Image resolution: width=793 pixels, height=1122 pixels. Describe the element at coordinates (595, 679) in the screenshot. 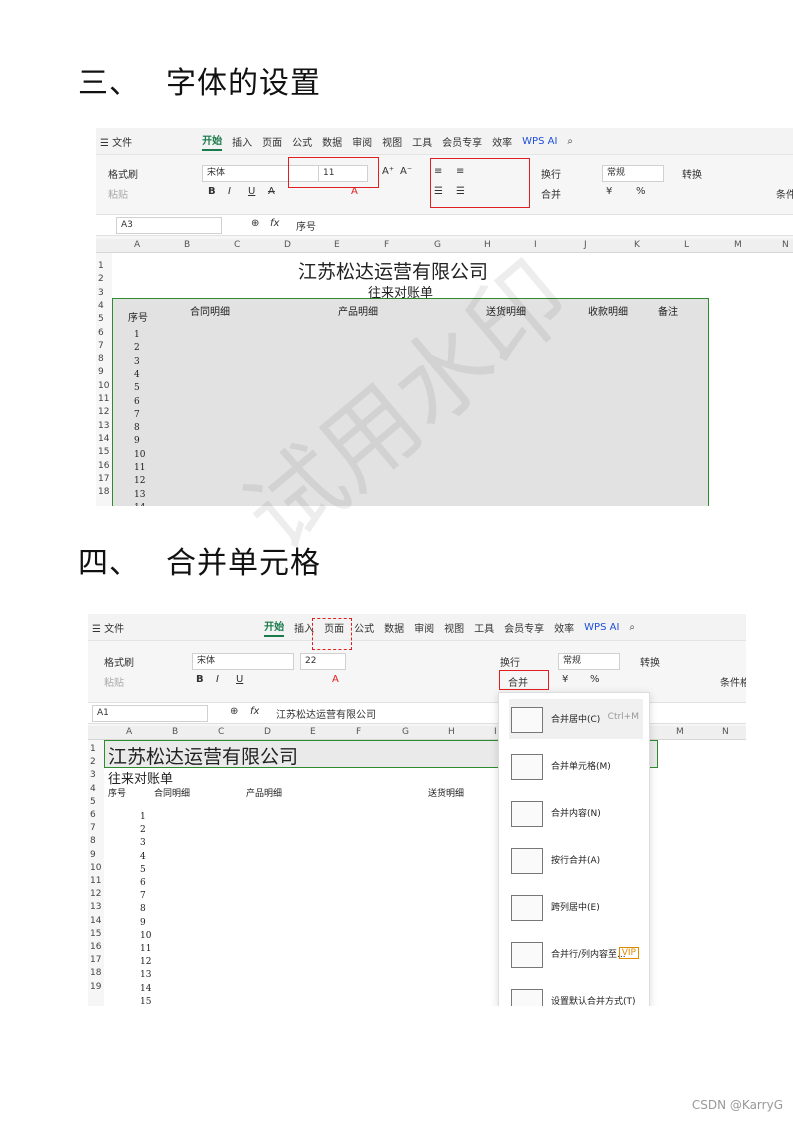

I see `percent-button: %` at that location.